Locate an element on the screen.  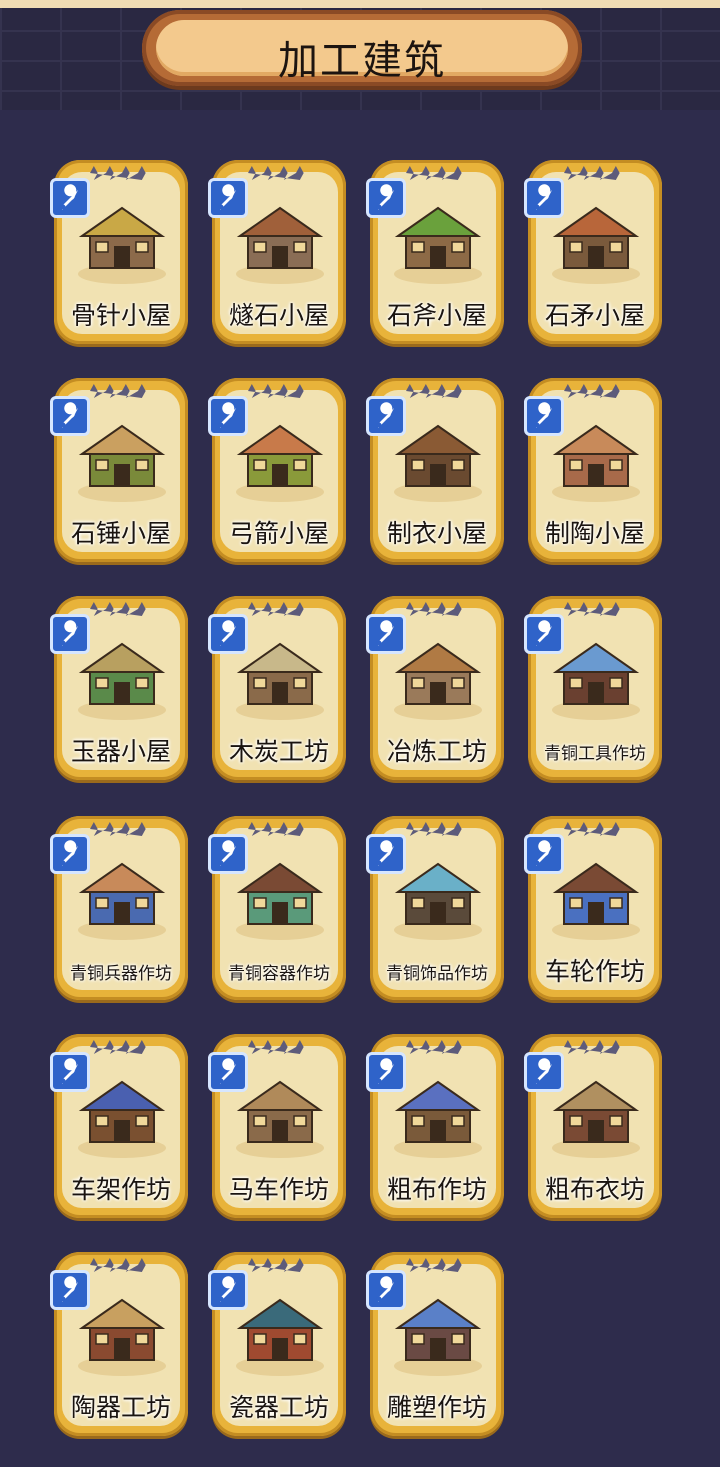
building-card: 石斧小屋 is located at coordinates (435, 252).